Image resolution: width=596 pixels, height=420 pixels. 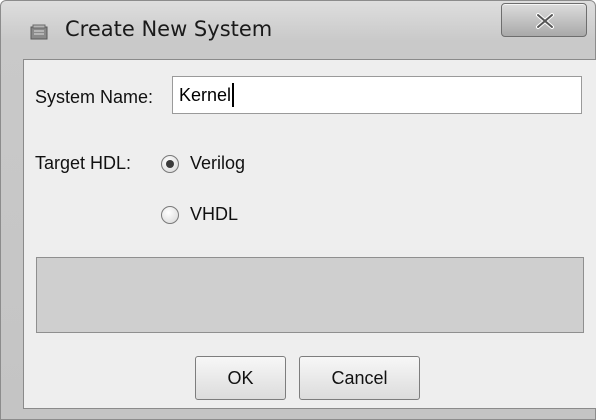 What do you see at coordinates (233, 95) in the screenshot?
I see `text-caret` at bounding box center [233, 95].